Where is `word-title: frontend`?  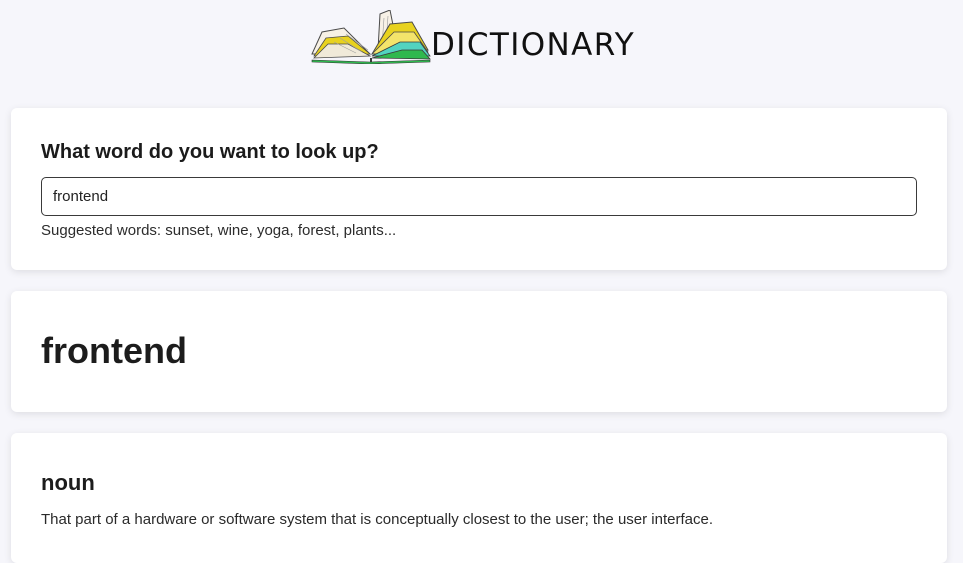
word-title: frontend is located at coordinates (114, 350).